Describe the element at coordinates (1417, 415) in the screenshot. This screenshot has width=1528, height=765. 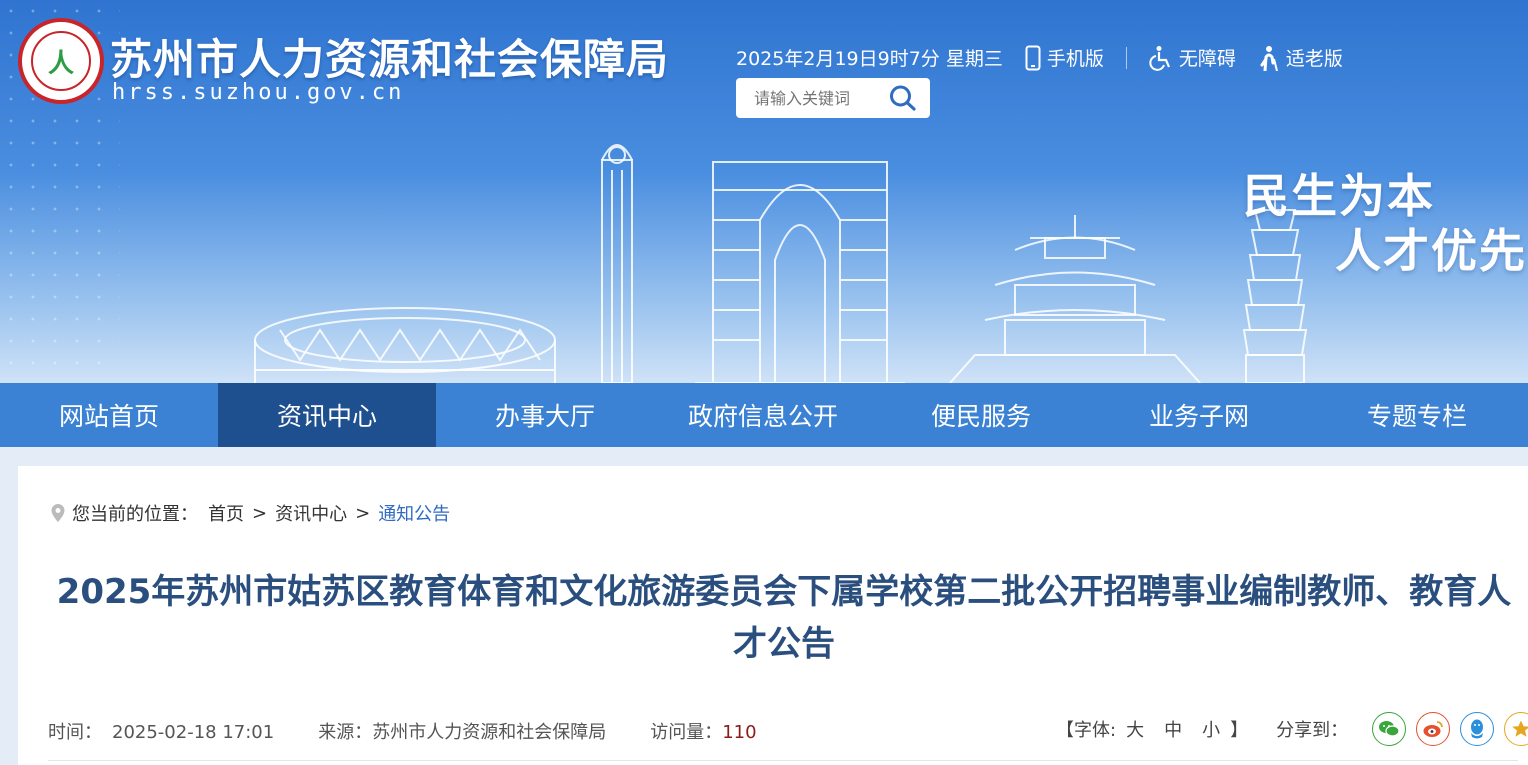
I see `nav-tab-special-topics: 专题专栏` at that location.